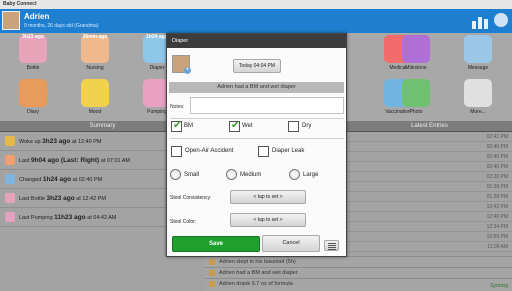  Describe the element at coordinates (234, 126) in the screenshot. I see `wet-checkbox` at that location.